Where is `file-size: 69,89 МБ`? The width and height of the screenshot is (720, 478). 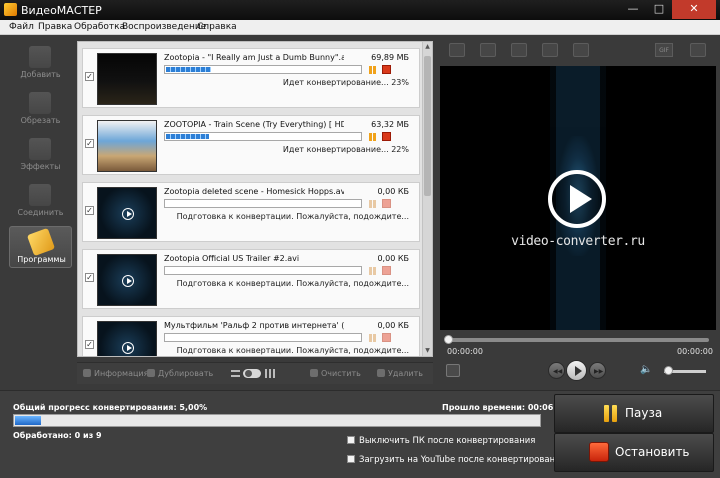 file-size: 69,89 МБ is located at coordinates (390, 57).